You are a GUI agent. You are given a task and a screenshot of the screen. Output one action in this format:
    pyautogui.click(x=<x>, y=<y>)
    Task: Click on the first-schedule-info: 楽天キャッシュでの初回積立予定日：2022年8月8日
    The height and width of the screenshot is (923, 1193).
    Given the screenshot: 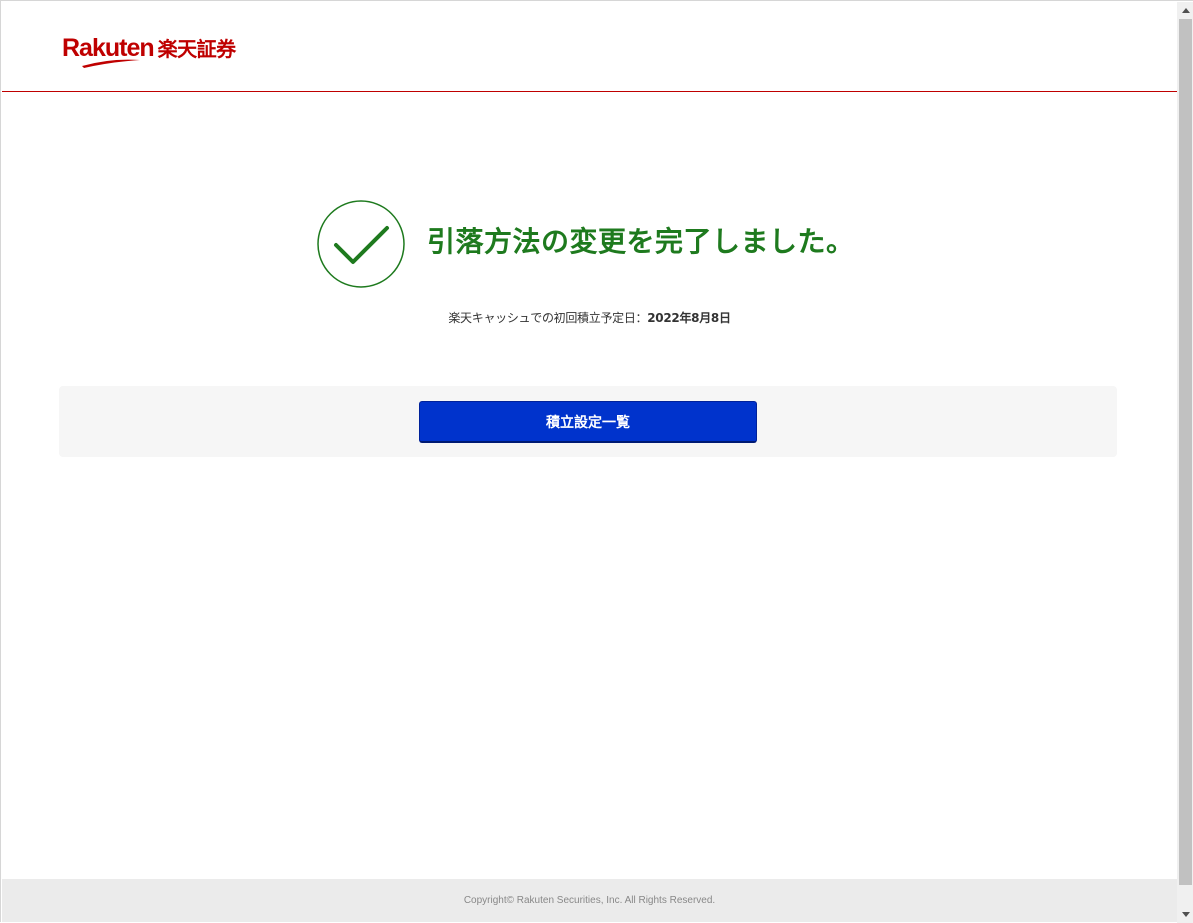 What is the action you would take?
    pyautogui.click(x=589, y=318)
    